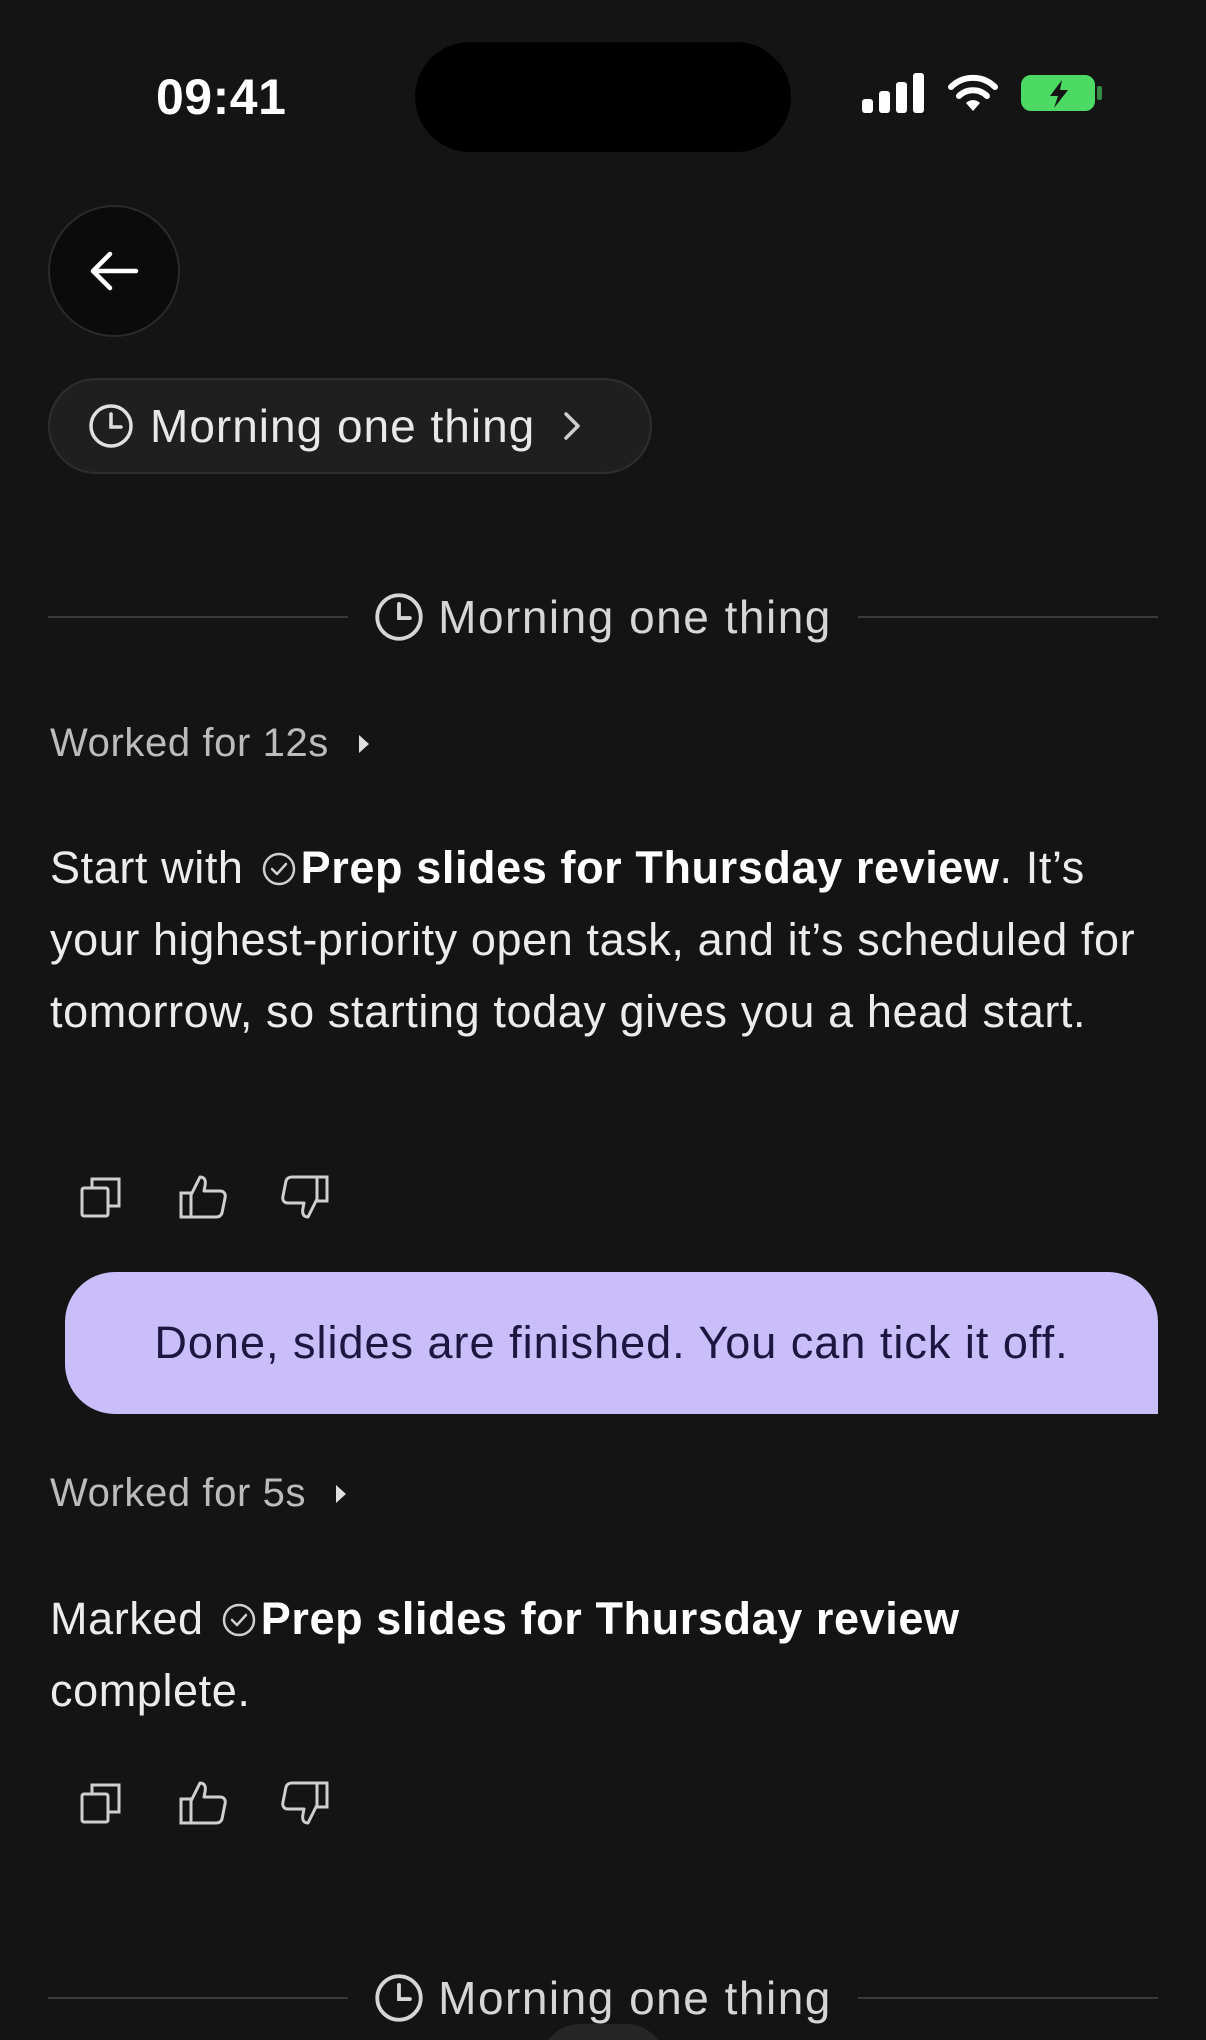 Image resolution: width=1206 pixels, height=2040 pixels. I want to click on dynamic-island, so click(603, 97).